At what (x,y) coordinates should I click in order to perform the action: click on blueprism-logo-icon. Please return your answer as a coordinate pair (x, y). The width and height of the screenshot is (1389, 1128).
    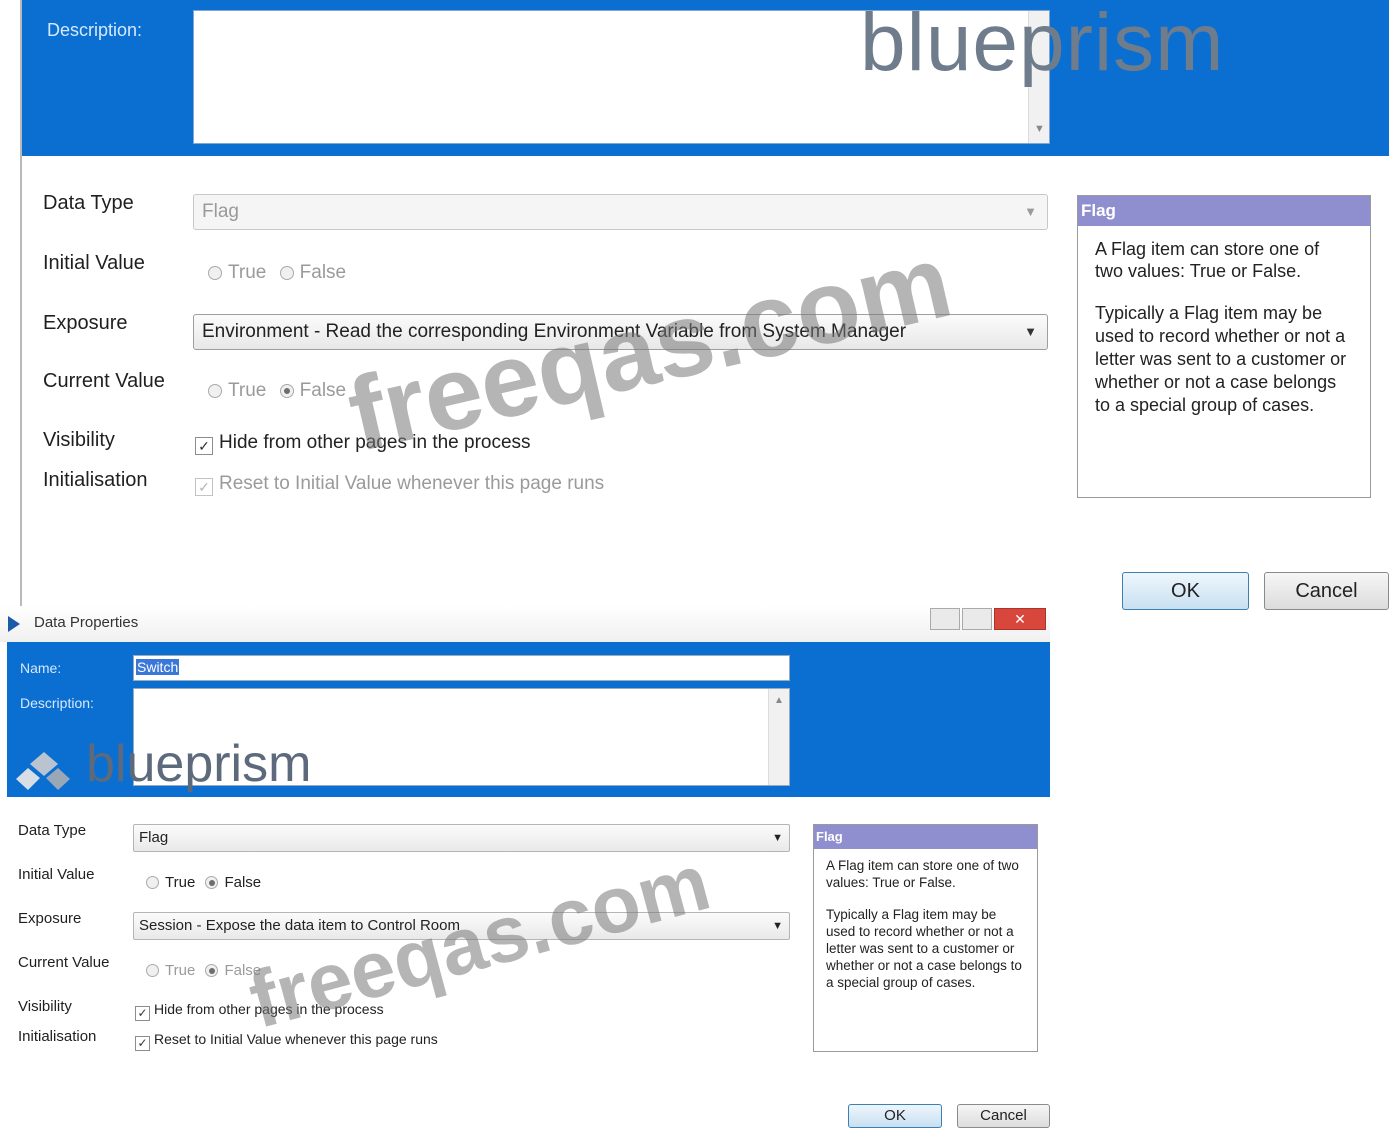
    Looking at the image, I should click on (44, 776).